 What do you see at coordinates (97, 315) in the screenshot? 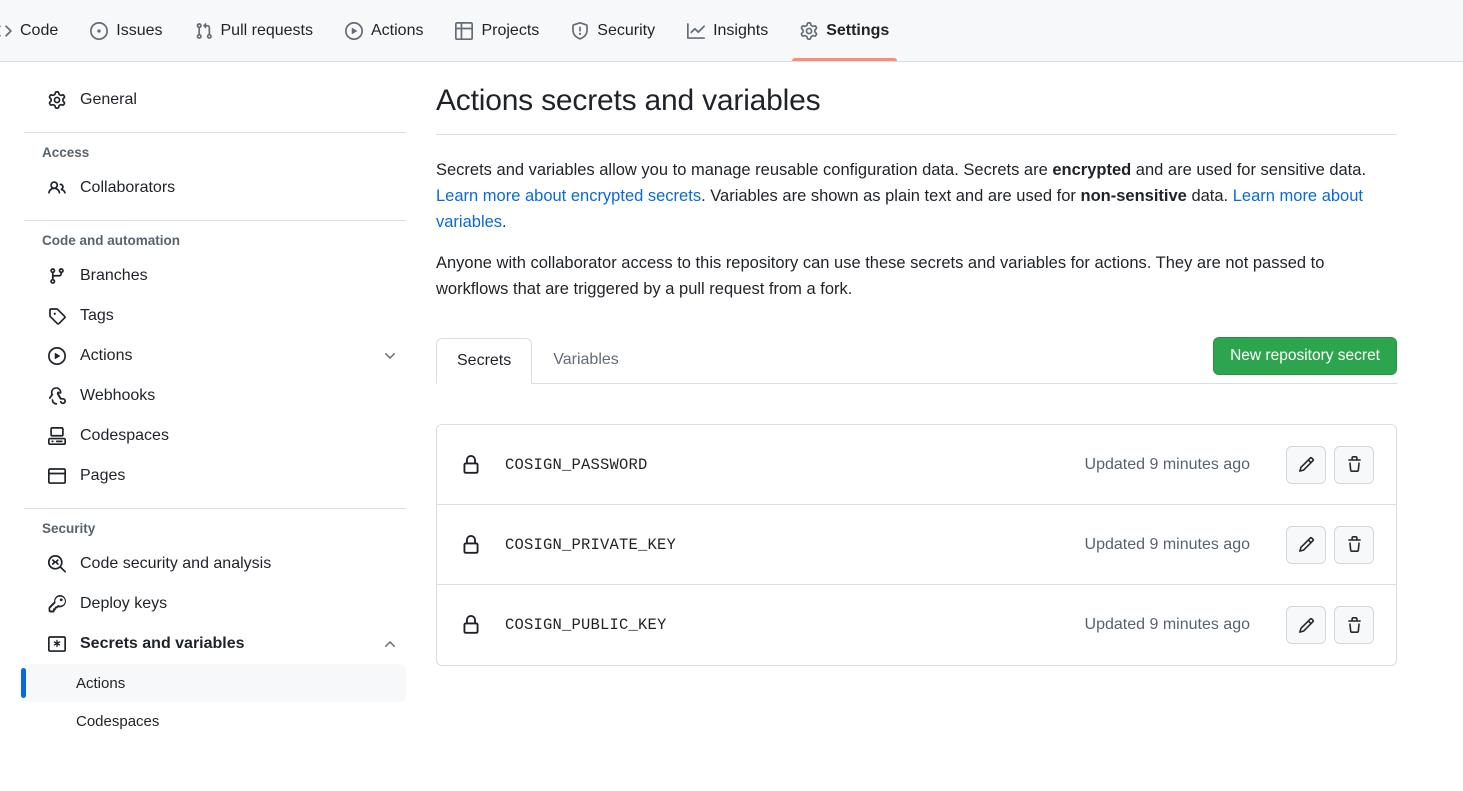
I see `sidebar-item-label: Tags` at bounding box center [97, 315].